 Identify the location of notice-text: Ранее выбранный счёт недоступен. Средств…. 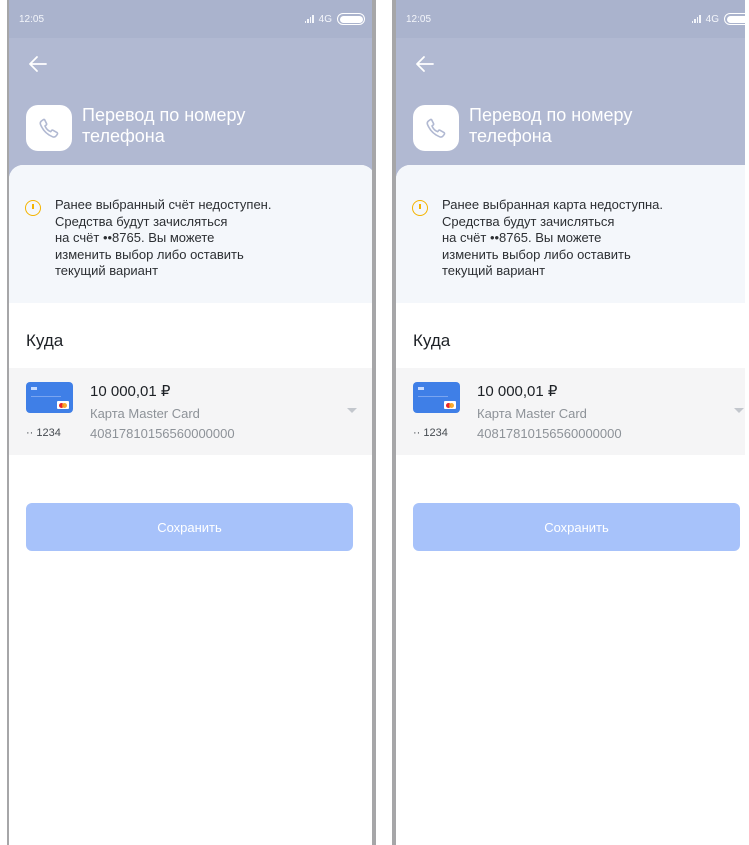
(163, 237).